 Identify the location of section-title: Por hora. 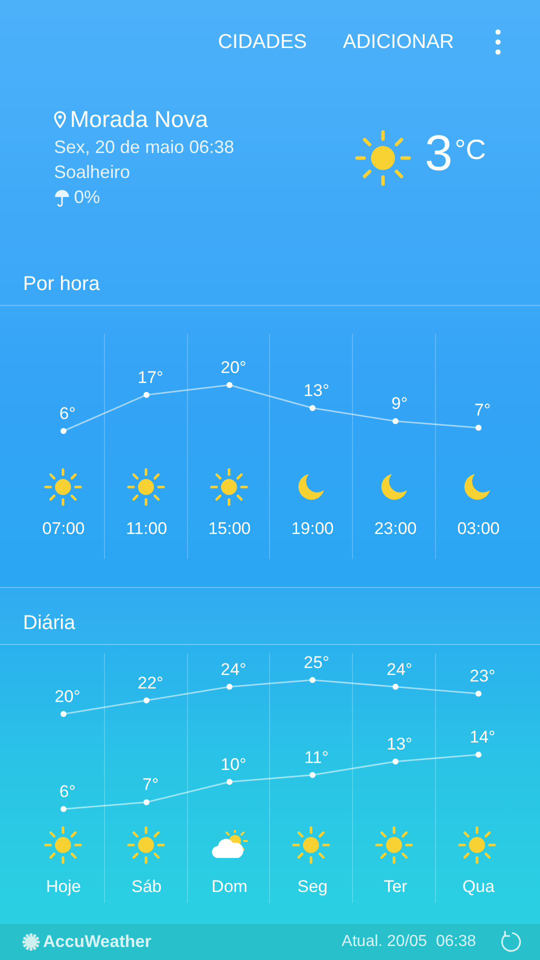
(61, 284).